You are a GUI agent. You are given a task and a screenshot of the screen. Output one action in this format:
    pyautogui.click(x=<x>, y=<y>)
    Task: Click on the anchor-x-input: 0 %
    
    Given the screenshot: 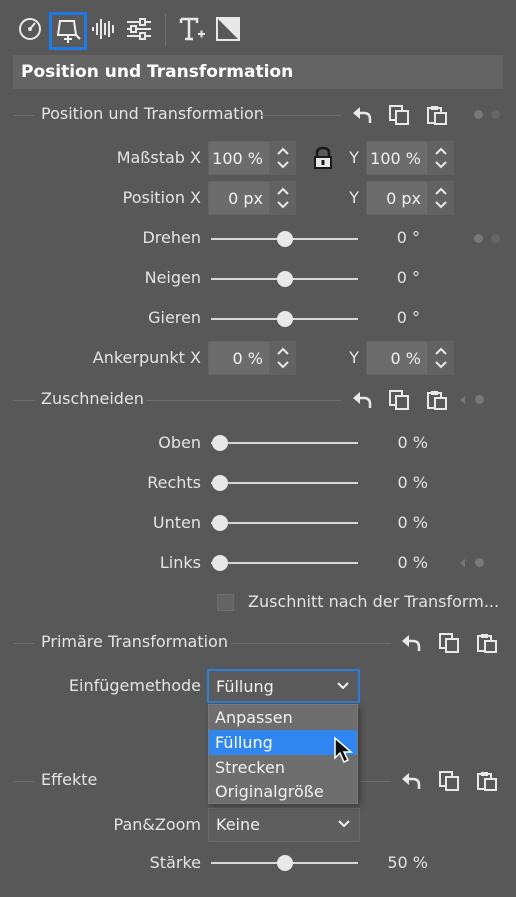 What is the action you would take?
    pyautogui.click(x=239, y=358)
    